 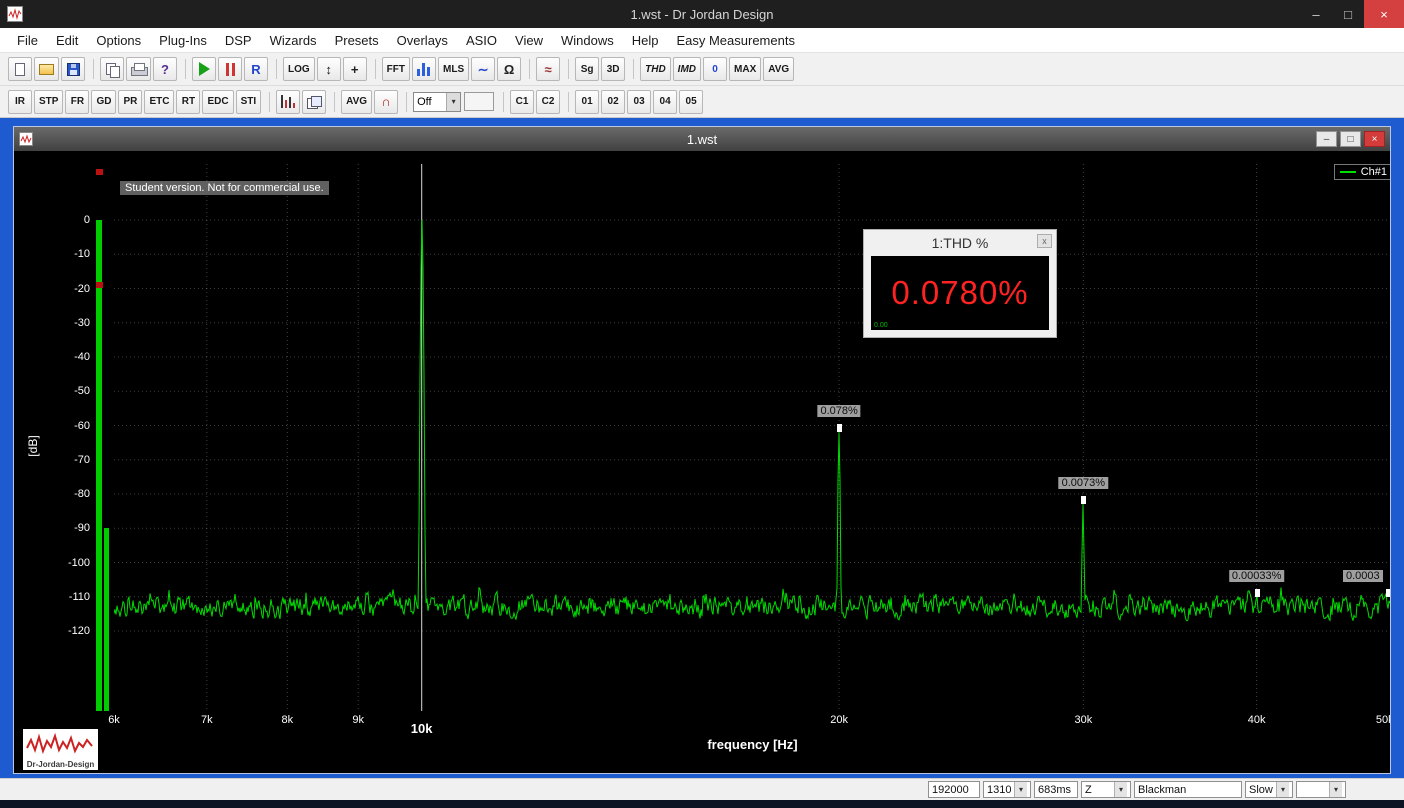 What do you see at coordinates (86, 220) in the screenshot?
I see `y-tick-label: 0` at bounding box center [86, 220].